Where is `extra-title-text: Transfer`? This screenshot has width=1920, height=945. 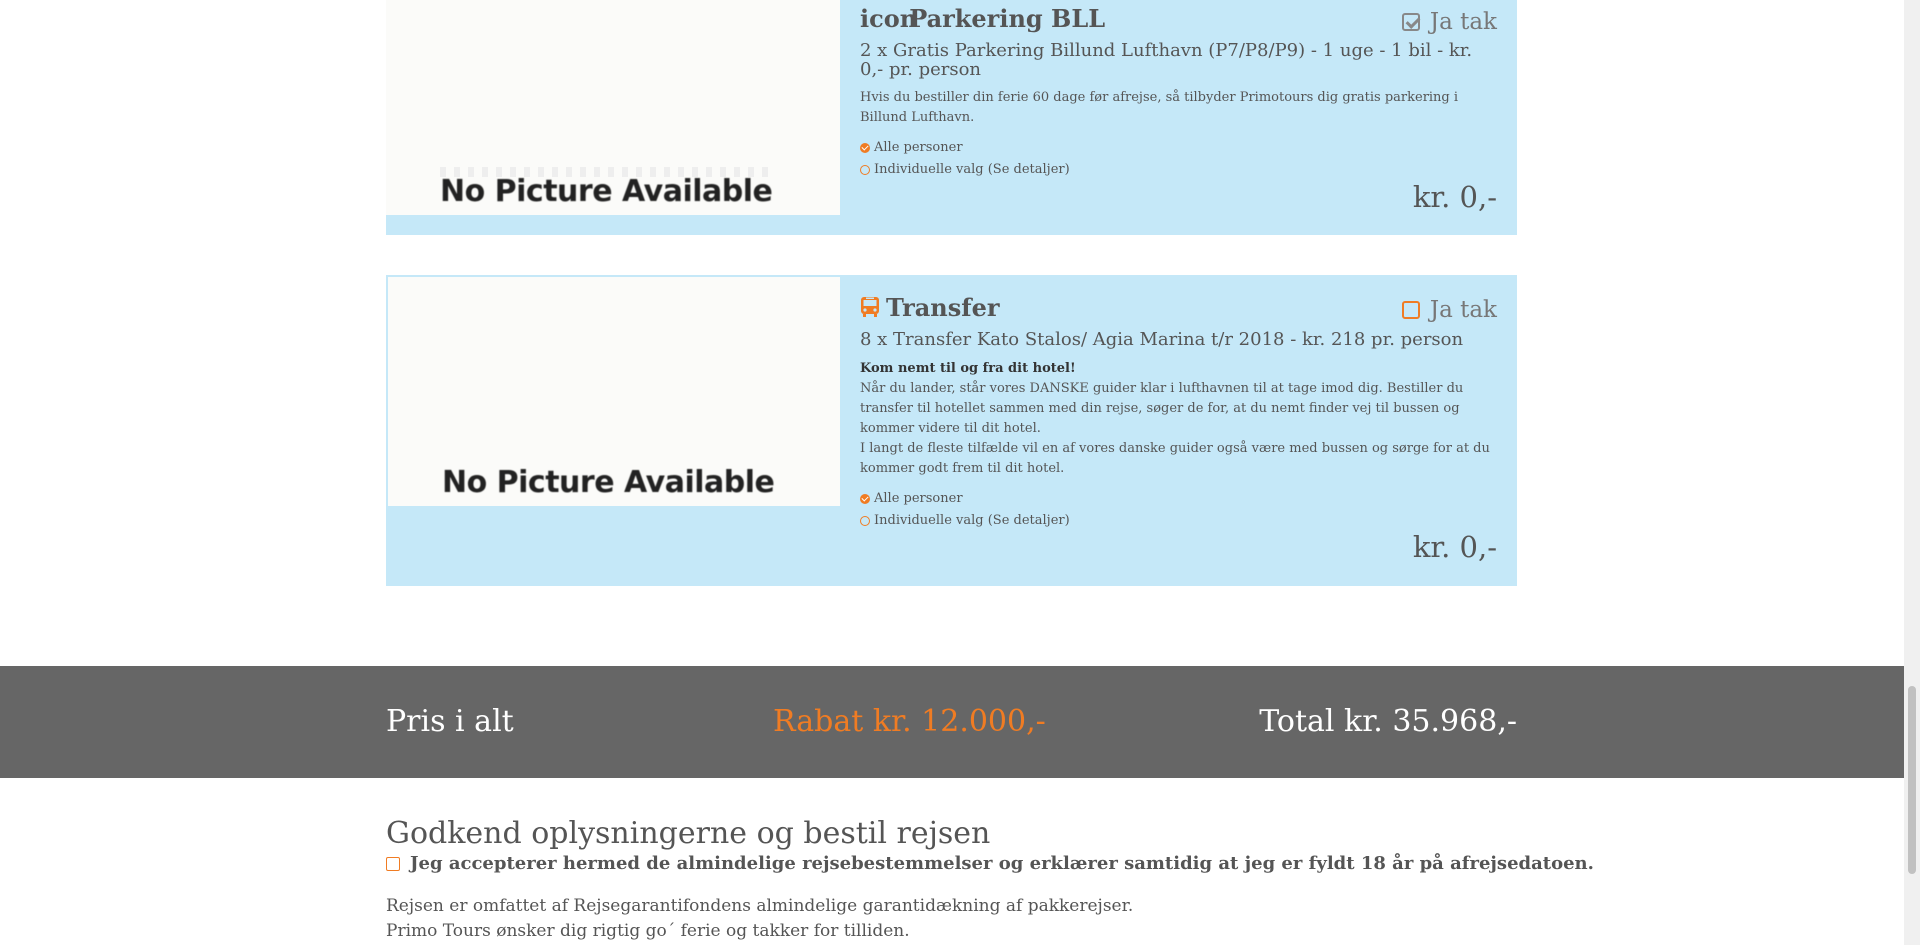
extra-title-text: Transfer is located at coordinates (943, 307).